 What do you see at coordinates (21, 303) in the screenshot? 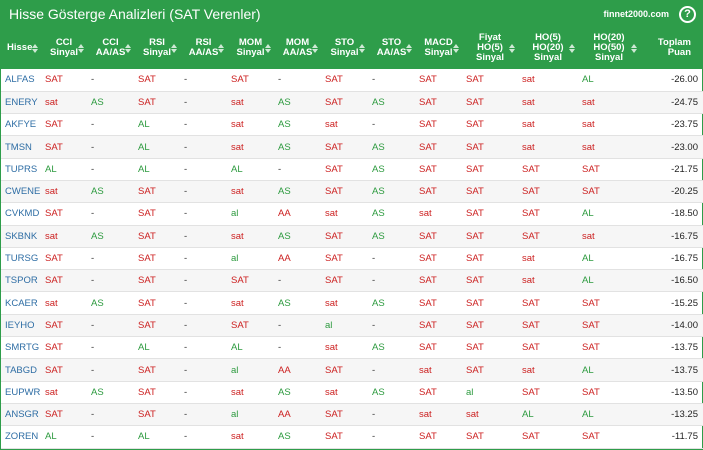
I see `stock-symbol-link: KCAER` at bounding box center [21, 303].